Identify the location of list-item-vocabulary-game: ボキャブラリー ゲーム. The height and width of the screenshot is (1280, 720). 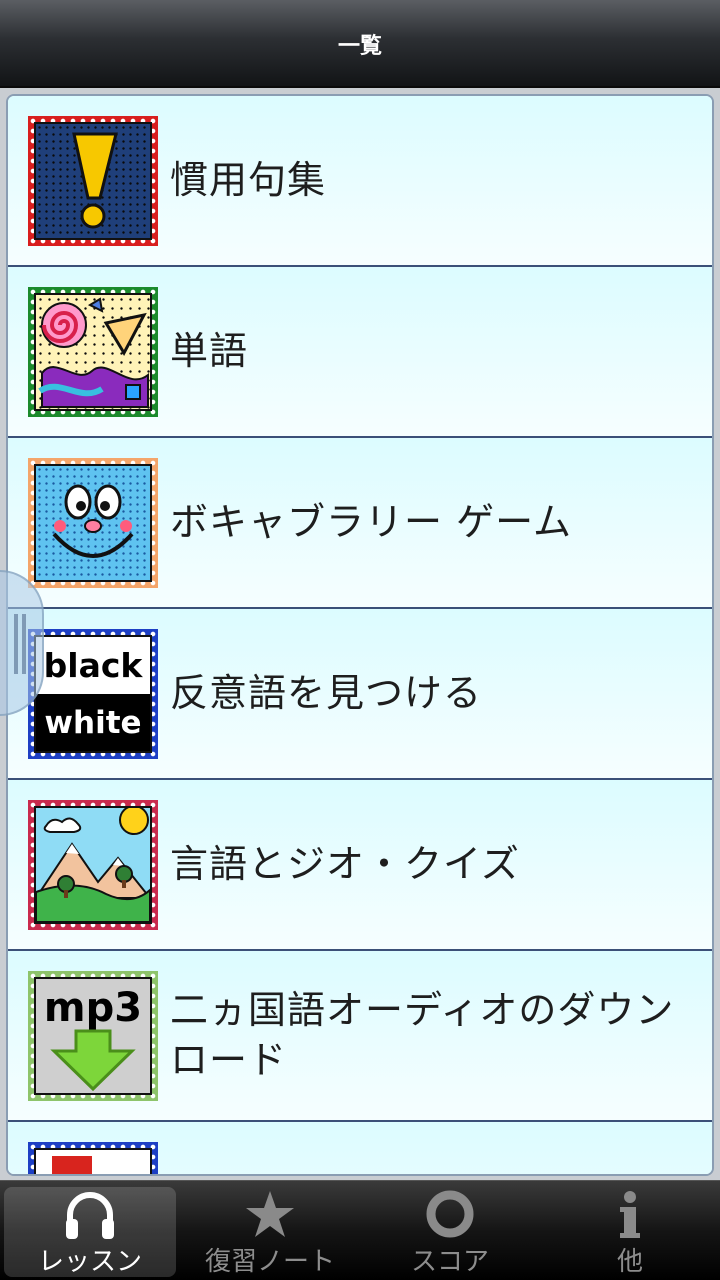
(360, 523).